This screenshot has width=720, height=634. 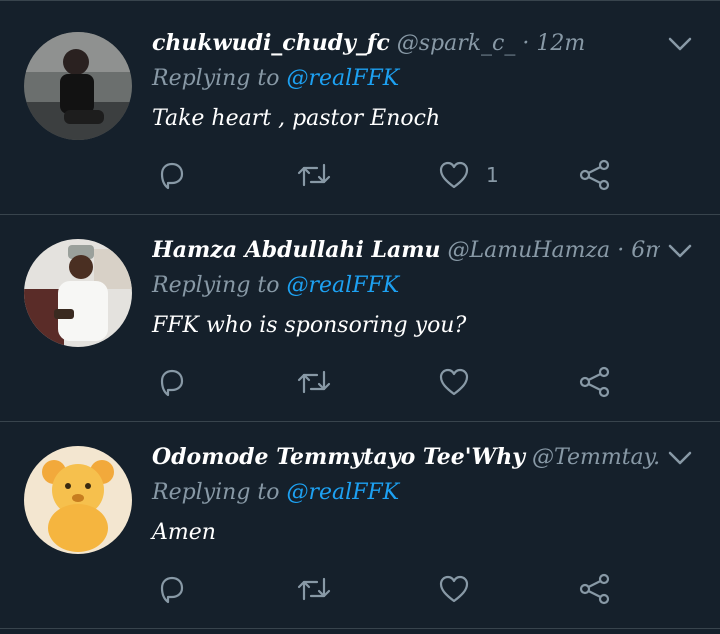 What do you see at coordinates (529, 250) in the screenshot?
I see `author-handle: @LamuHamza` at bounding box center [529, 250].